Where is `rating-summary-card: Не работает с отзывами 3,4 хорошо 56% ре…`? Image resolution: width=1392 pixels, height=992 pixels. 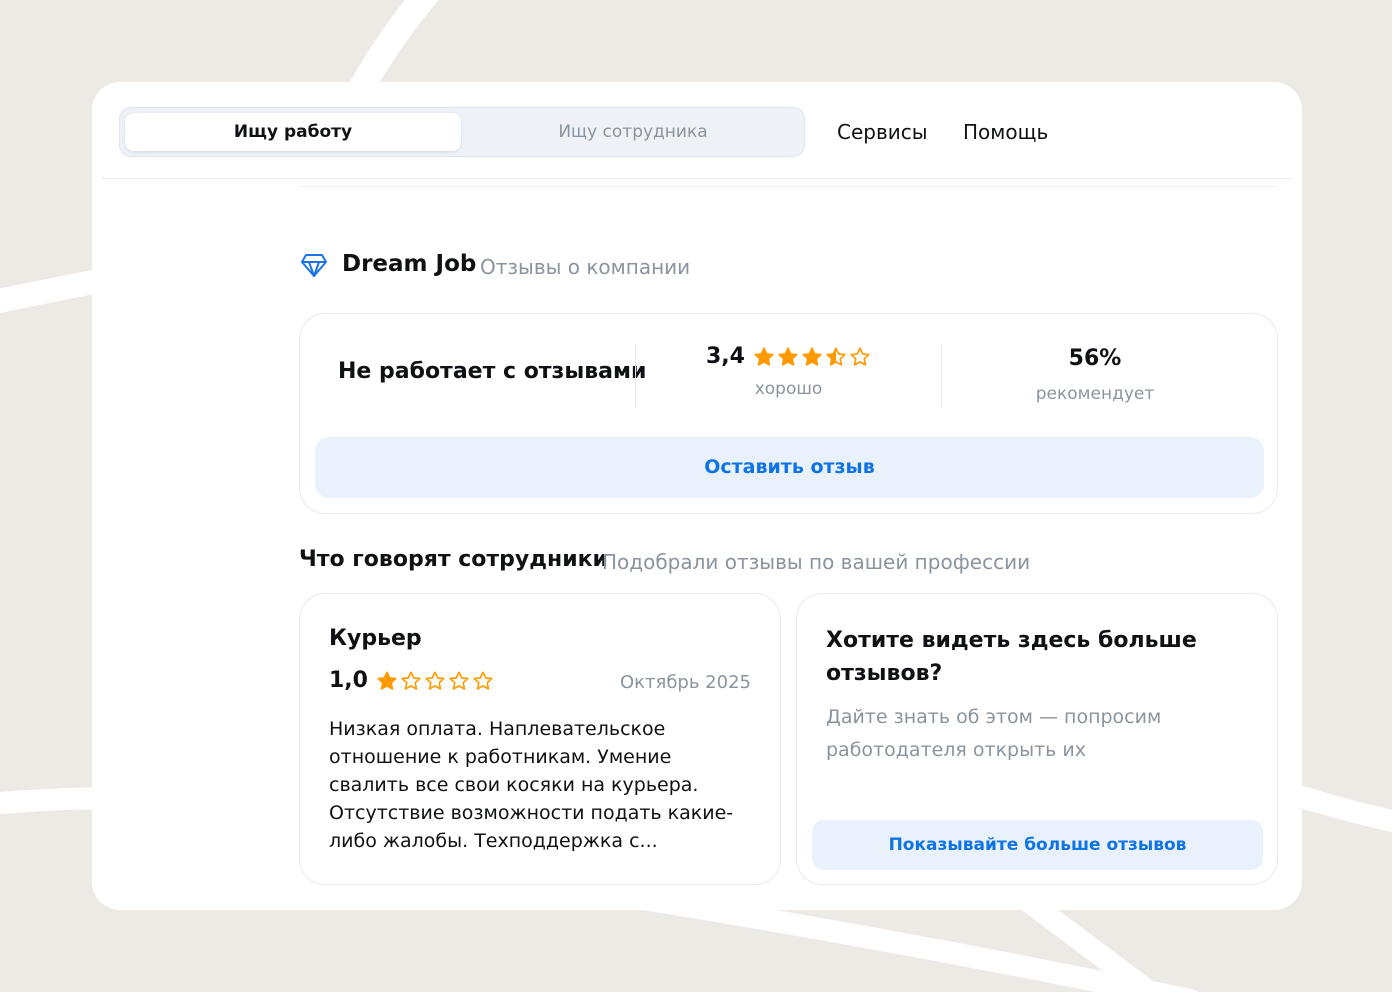
rating-summary-card: Не работает с отзывами 3,4 хорошо 56% ре… is located at coordinates (788, 413).